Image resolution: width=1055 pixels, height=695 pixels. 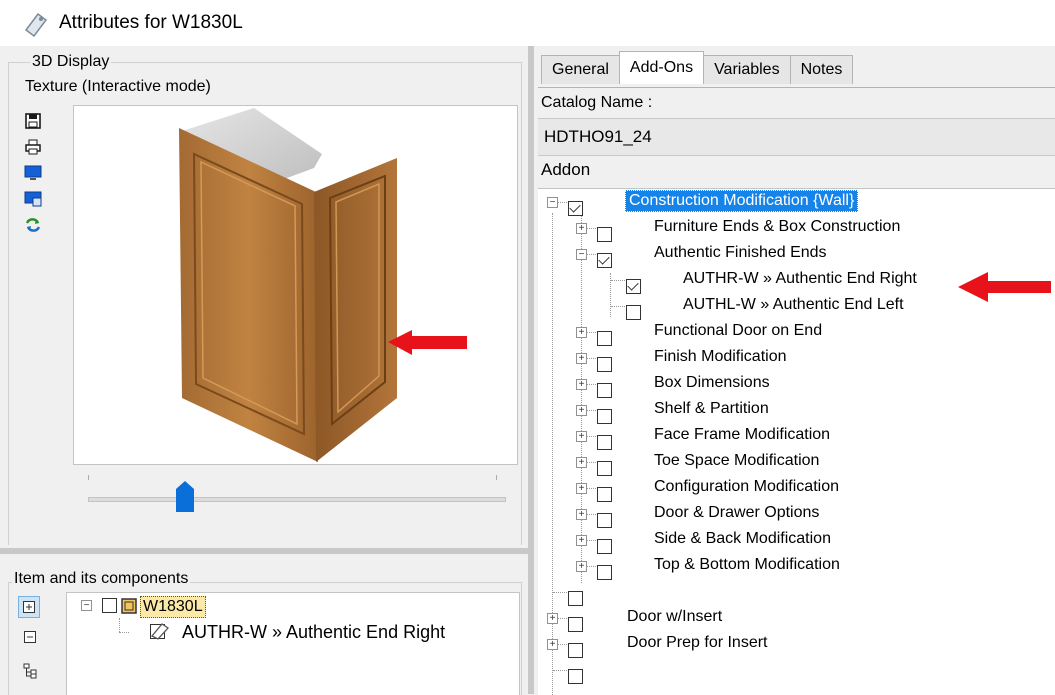 I want to click on addon-tree-item: + Furniture Ends & Box Construction, so click(x=738, y=228).